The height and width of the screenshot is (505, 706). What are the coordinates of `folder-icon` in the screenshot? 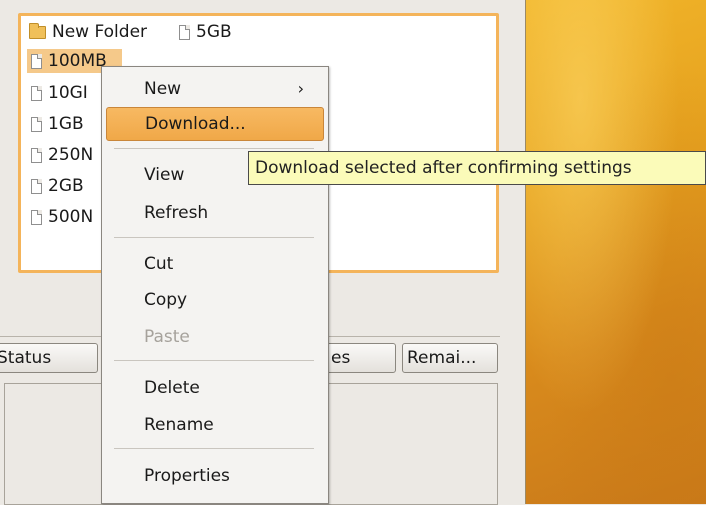 It's located at (37, 30).